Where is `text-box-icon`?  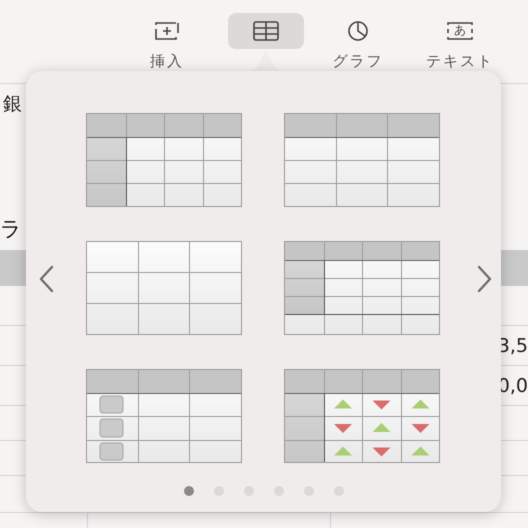 text-box-icon is located at coordinates (460, 31).